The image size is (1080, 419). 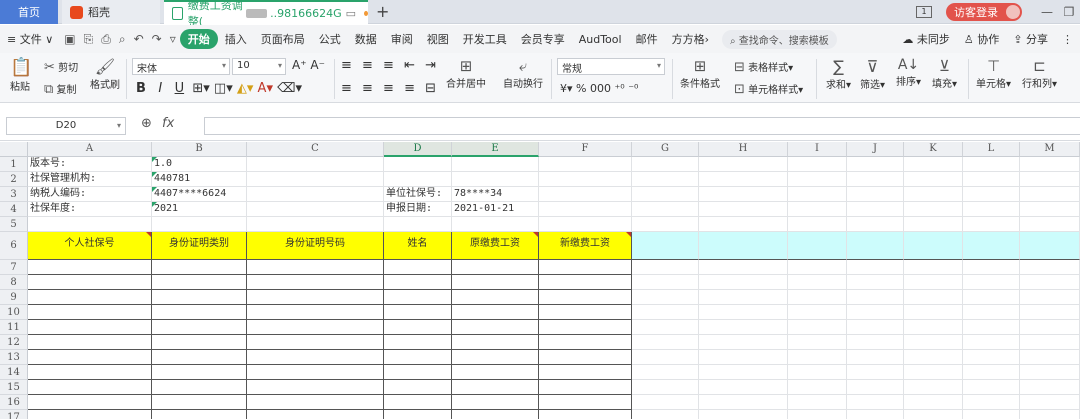 I want to click on cell-a3: 纳税人编码:, so click(x=90, y=194).